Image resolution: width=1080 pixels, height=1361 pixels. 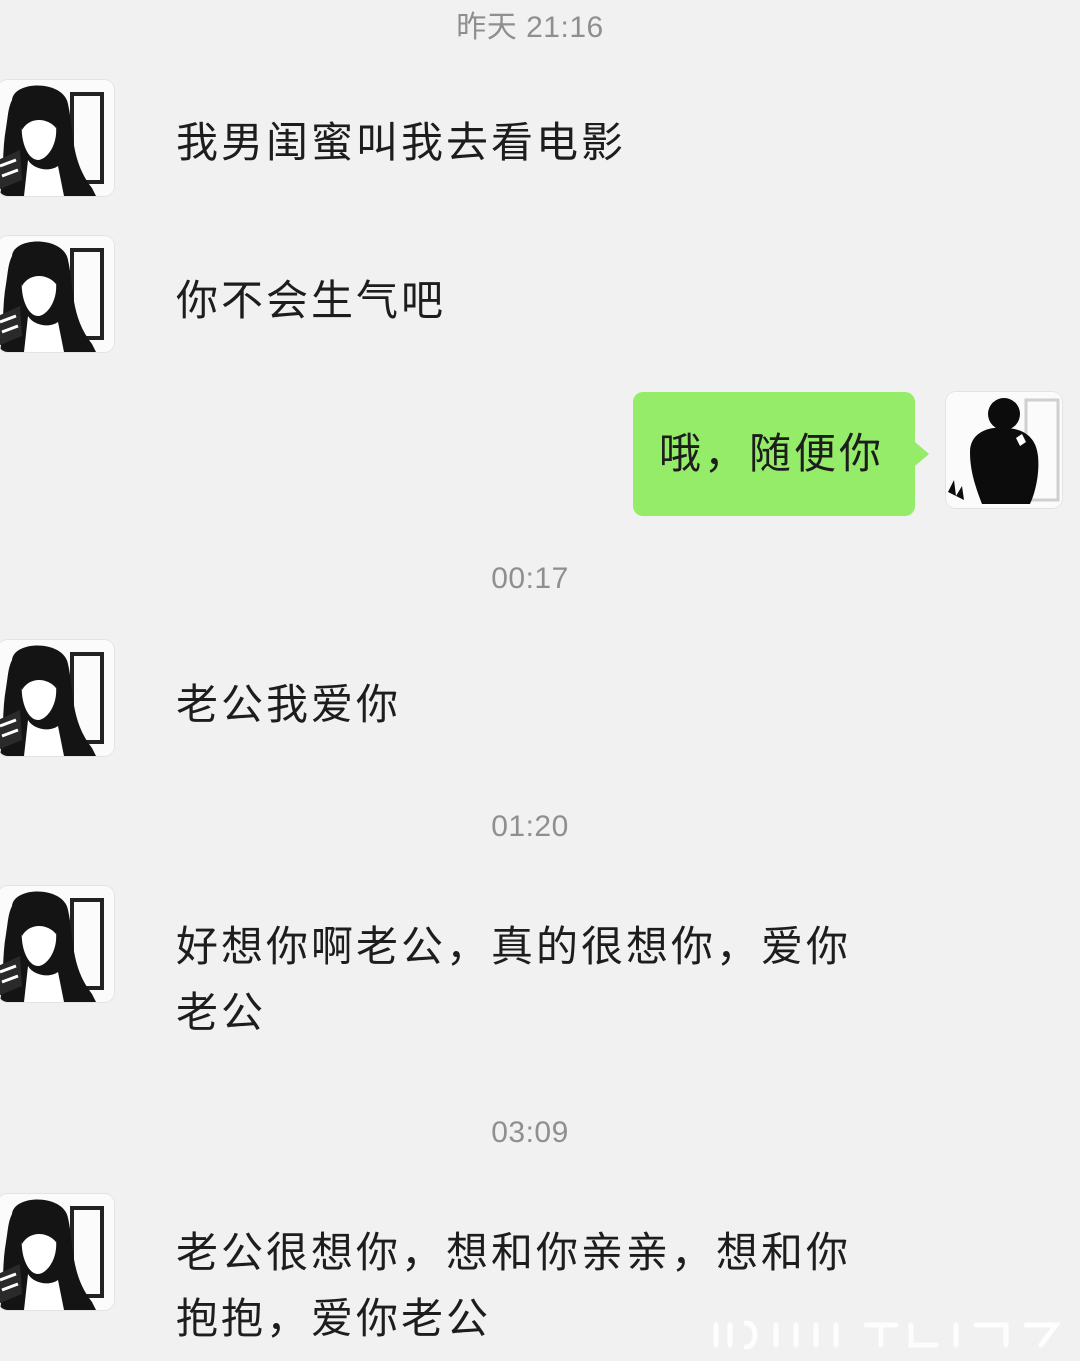 What do you see at coordinates (401, 142) in the screenshot?
I see `message-text: 我男闺蜜叫我去看电影` at bounding box center [401, 142].